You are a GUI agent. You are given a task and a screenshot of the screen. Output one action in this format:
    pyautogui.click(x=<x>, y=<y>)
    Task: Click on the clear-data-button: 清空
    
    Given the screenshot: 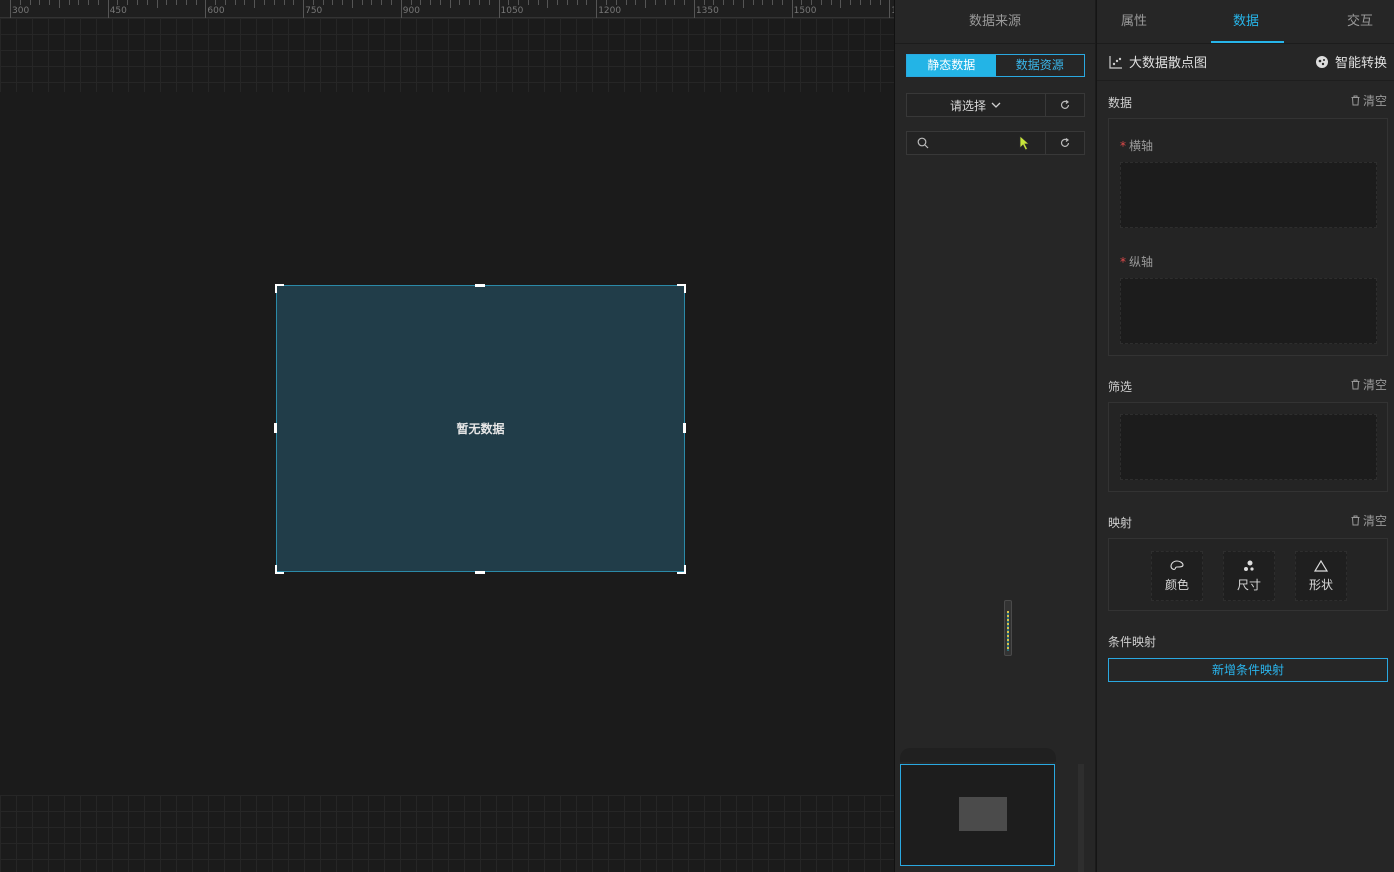 What is the action you would take?
    pyautogui.click(x=1368, y=100)
    